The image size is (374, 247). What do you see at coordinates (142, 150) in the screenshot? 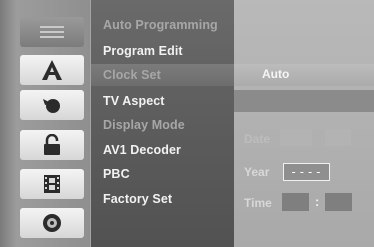
I see `menu-item-av1-decoder: AV1 Decoder` at bounding box center [142, 150].